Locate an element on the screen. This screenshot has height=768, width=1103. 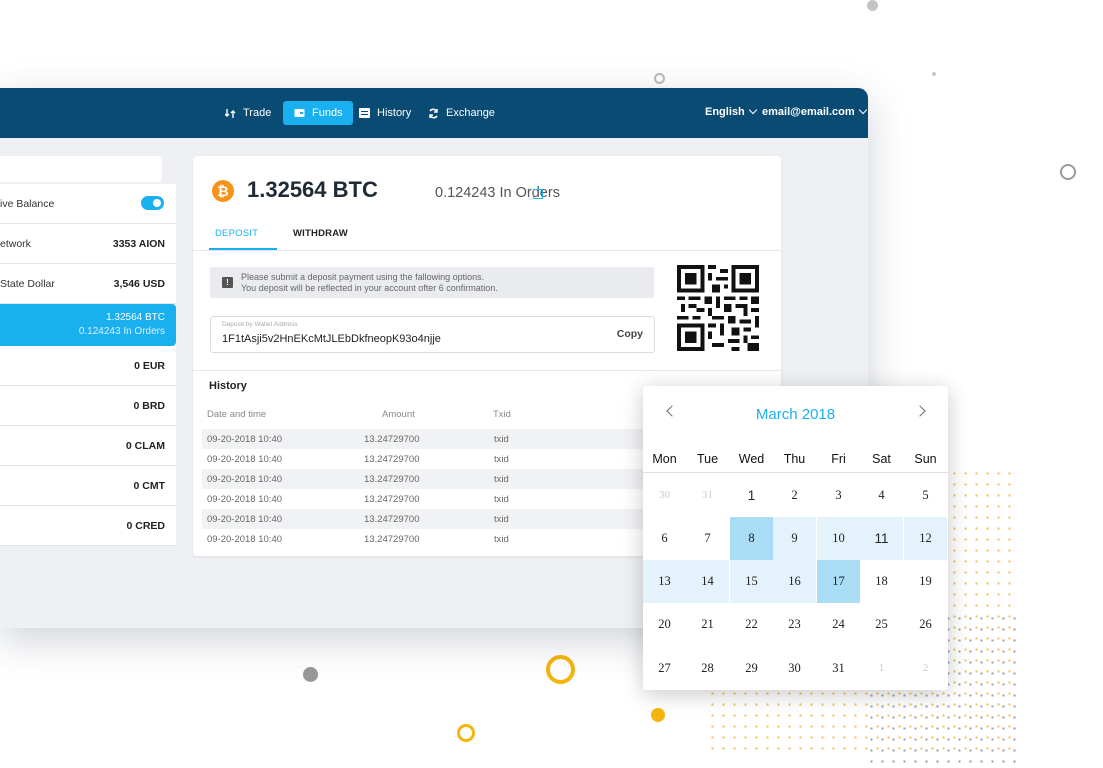
language-label: English is located at coordinates (725, 112).